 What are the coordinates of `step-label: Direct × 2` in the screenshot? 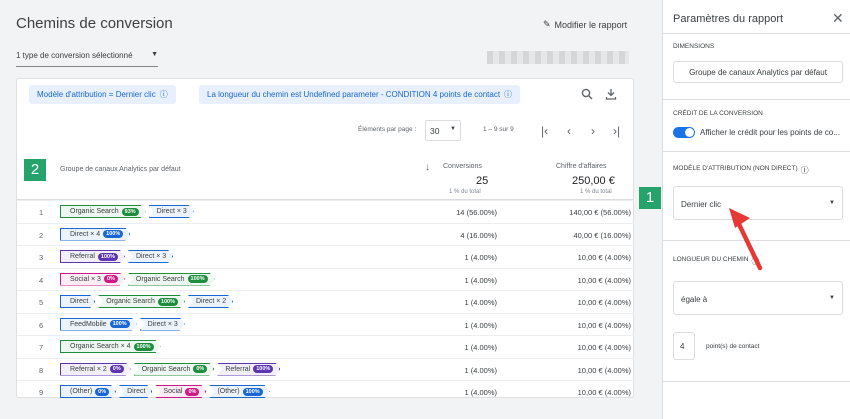 It's located at (211, 301).